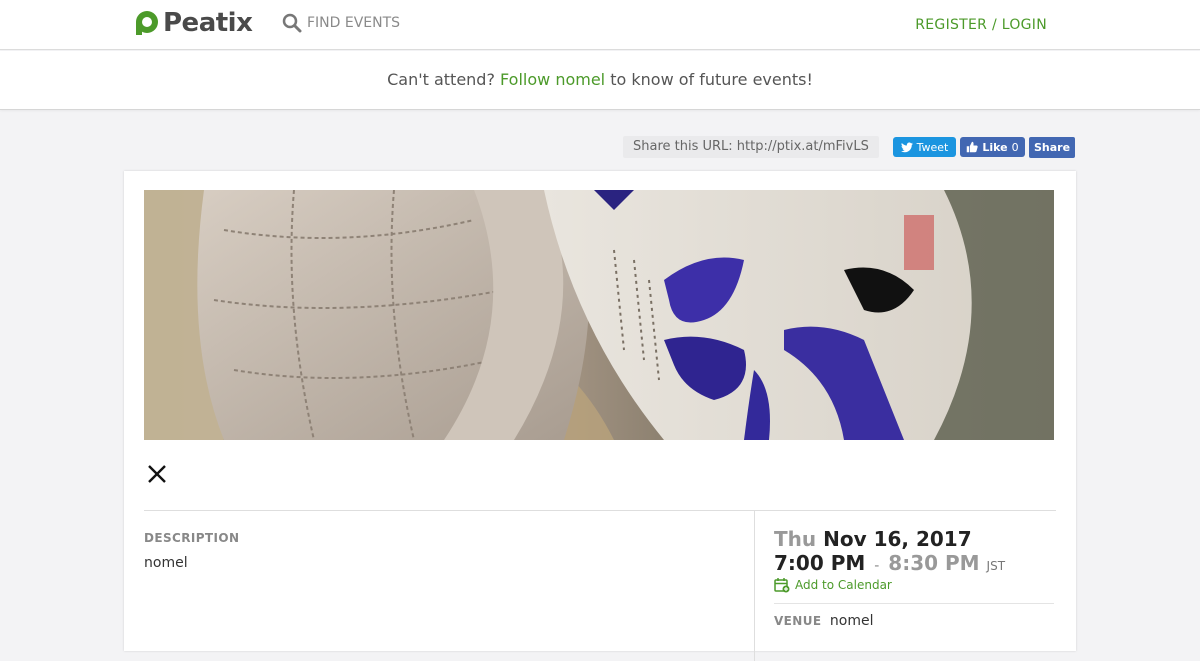  I want to click on top-navigation-bar: Peatix FIND EVENTS REGISTER / LOGIN, so click(600, 25).